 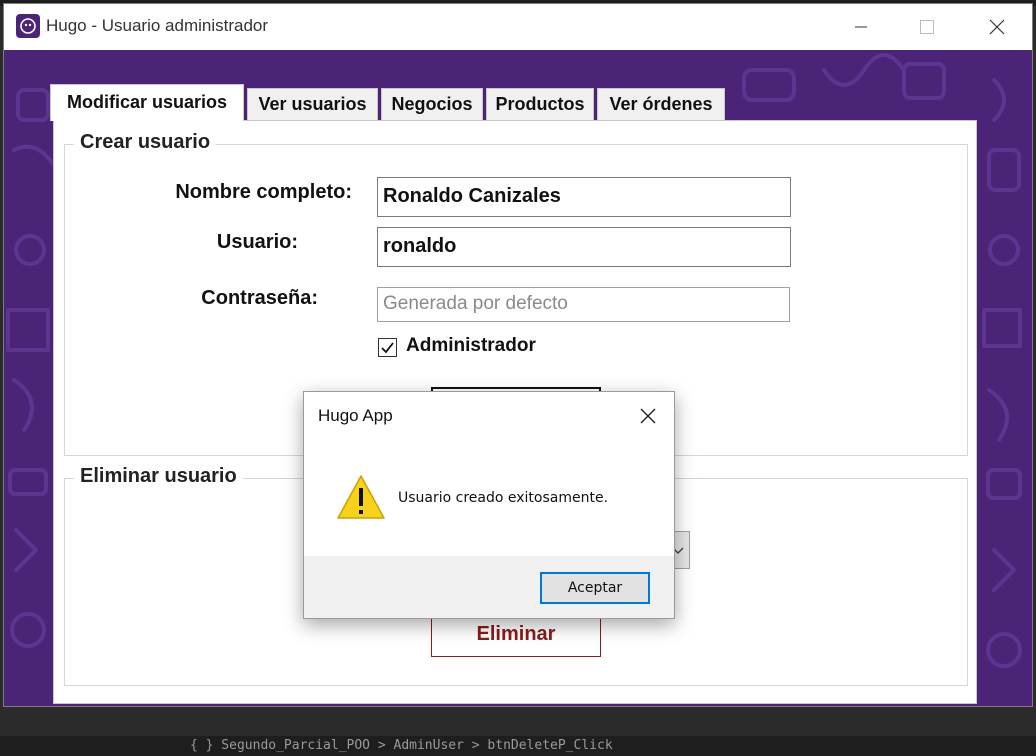 I want to click on admin-checkbox-label: Administrador, so click(x=471, y=345).